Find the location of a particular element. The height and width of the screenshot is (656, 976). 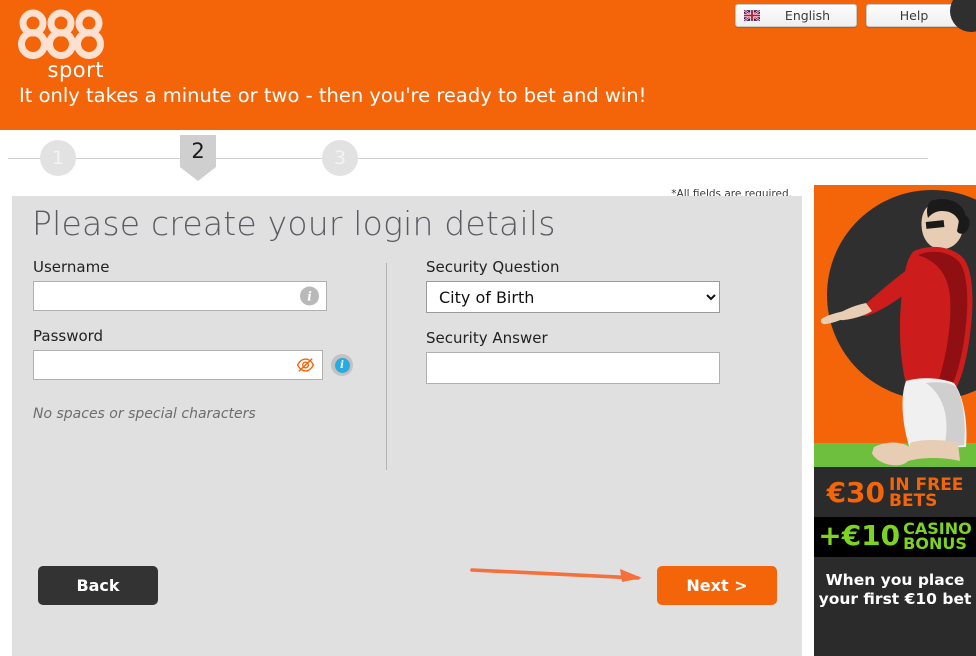

logo-sport-text: sport is located at coordinates (75, 70).